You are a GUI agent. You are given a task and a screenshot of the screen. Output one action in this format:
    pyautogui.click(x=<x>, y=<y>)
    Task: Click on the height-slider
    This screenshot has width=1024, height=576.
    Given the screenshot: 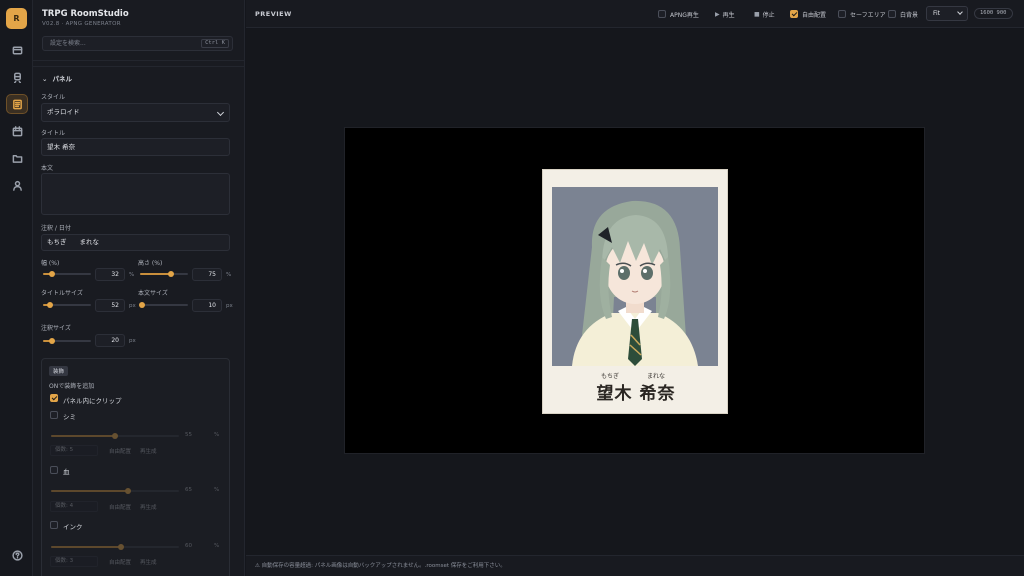 What is the action you would take?
    pyautogui.click(x=164, y=274)
    